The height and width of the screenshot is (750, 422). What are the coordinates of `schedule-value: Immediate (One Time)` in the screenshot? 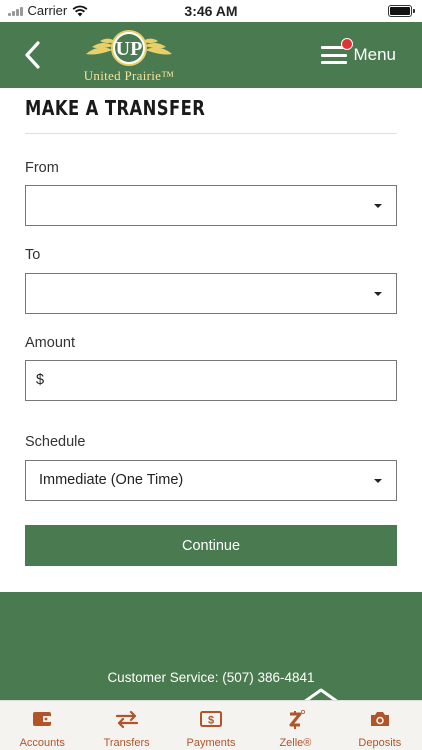 It's located at (111, 480).